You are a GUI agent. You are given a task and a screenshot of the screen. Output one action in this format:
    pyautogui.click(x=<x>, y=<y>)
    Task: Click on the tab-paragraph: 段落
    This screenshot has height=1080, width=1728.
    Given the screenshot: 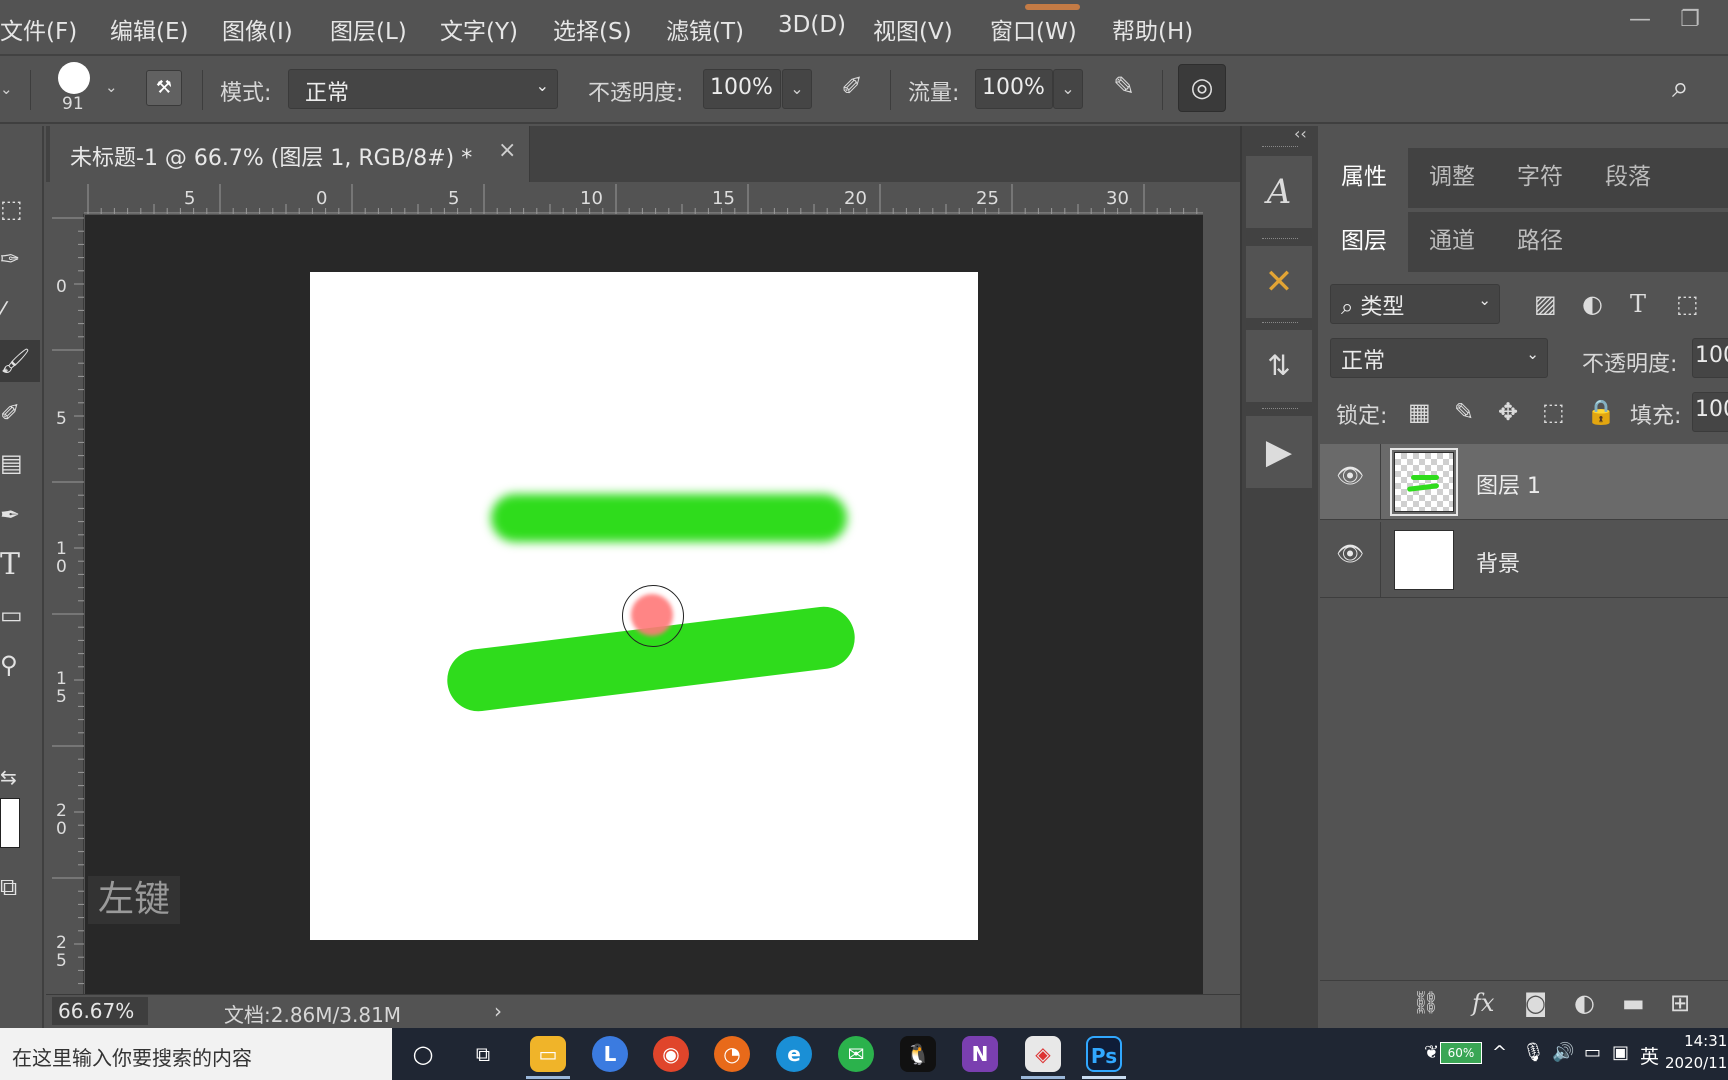 What is the action you would take?
    pyautogui.click(x=1628, y=178)
    